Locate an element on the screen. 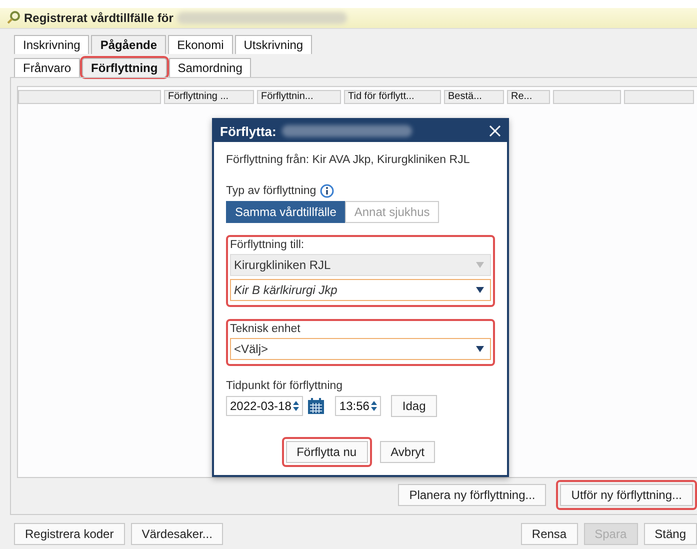 The height and width of the screenshot is (549, 697). field-label: Tidpunkt för förflyttning is located at coordinates (284, 386).